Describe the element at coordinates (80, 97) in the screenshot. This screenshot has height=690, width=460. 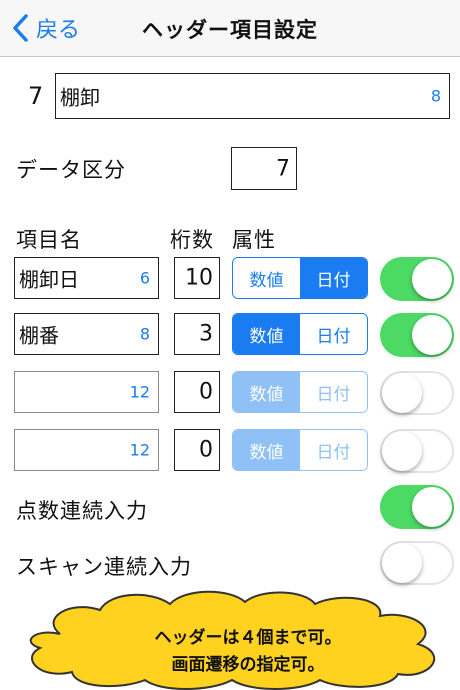
I see `header-name-value: 棚卸` at that location.